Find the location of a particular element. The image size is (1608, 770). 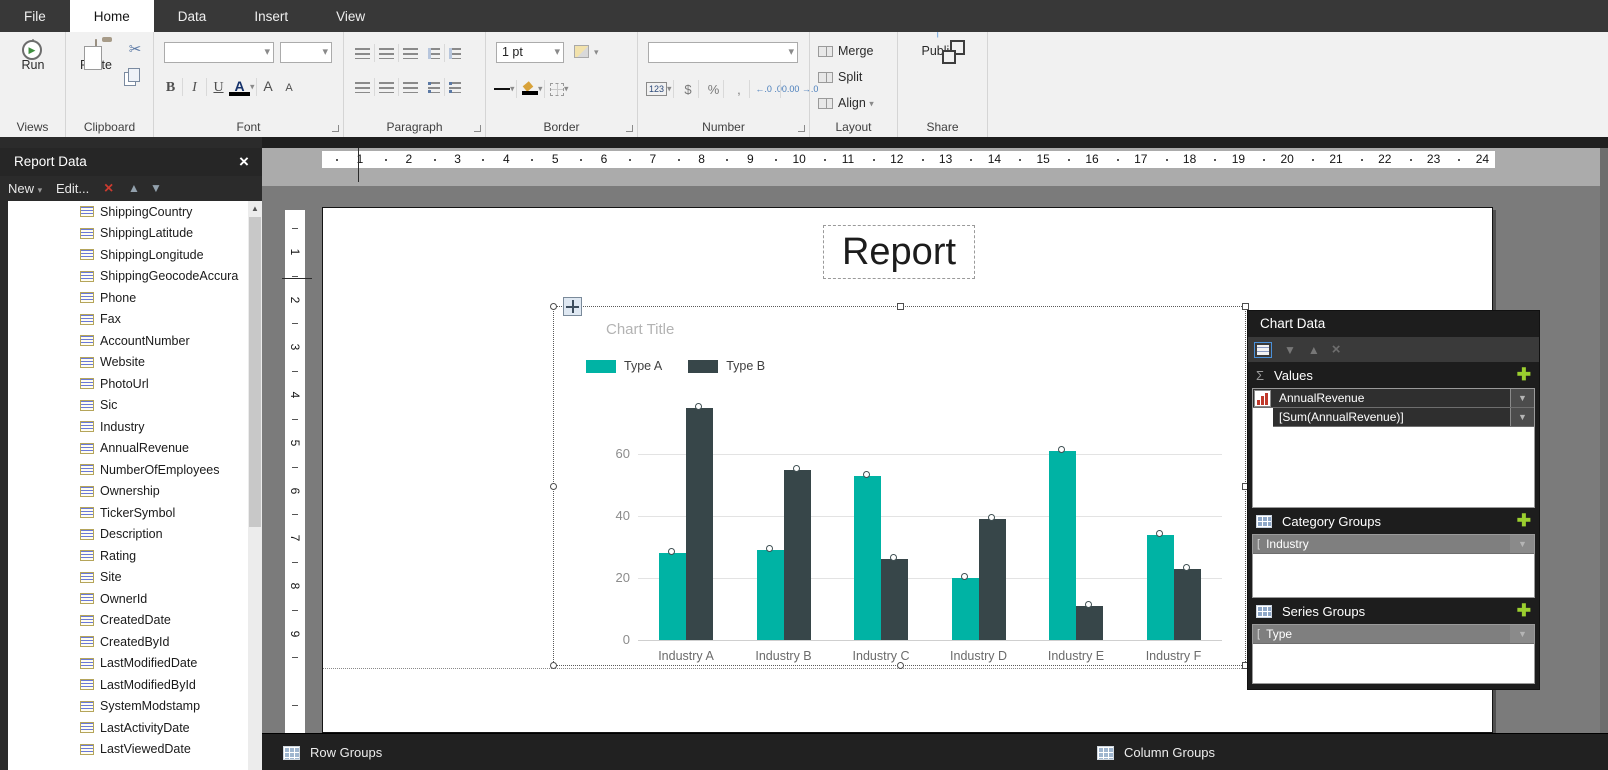

numbered-list-icon is located at coordinates (455, 87).